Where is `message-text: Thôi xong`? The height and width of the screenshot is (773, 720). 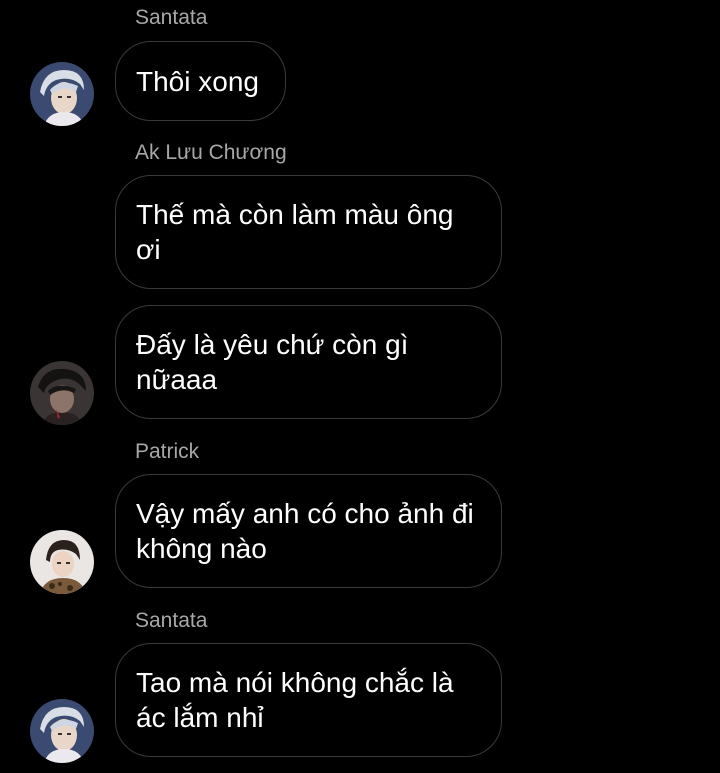
message-text: Thôi xong is located at coordinates (197, 81).